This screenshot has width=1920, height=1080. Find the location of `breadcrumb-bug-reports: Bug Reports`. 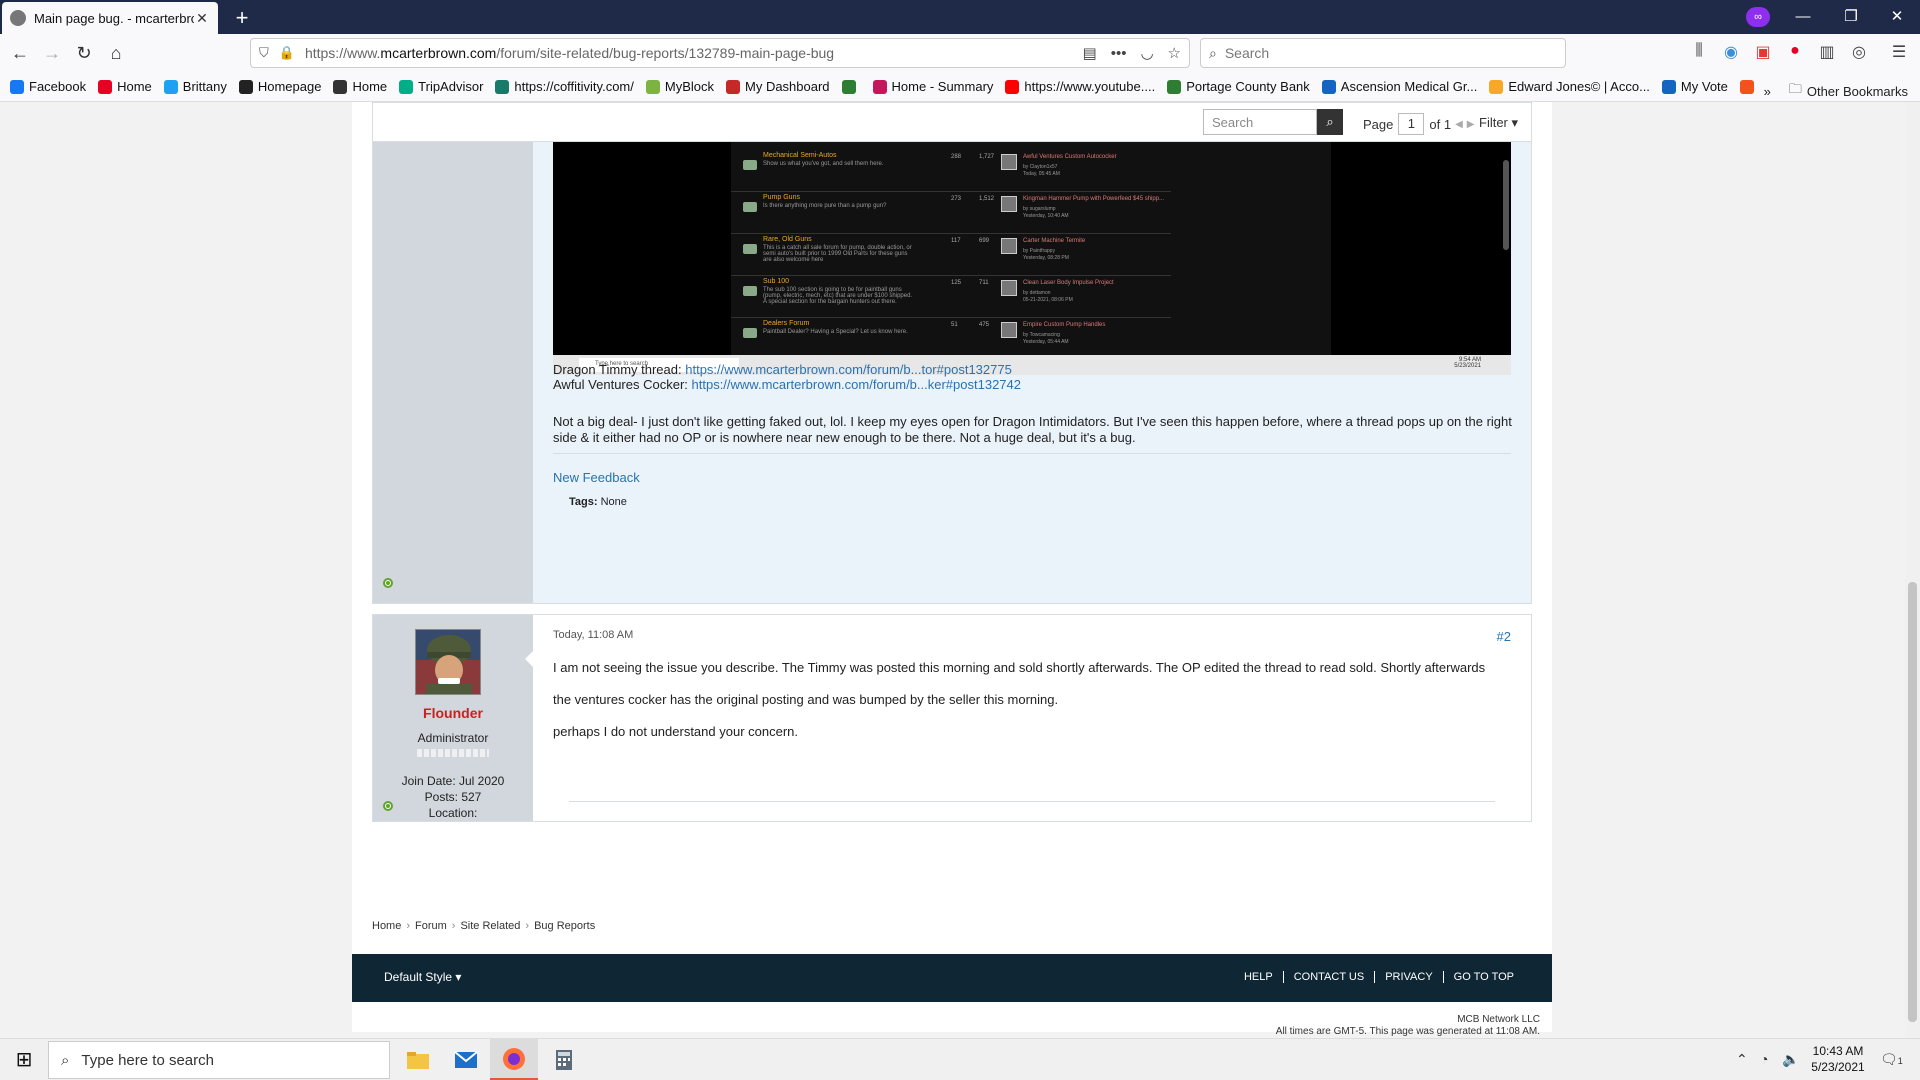

breadcrumb-bug-reports: Bug Reports is located at coordinates (564, 926).